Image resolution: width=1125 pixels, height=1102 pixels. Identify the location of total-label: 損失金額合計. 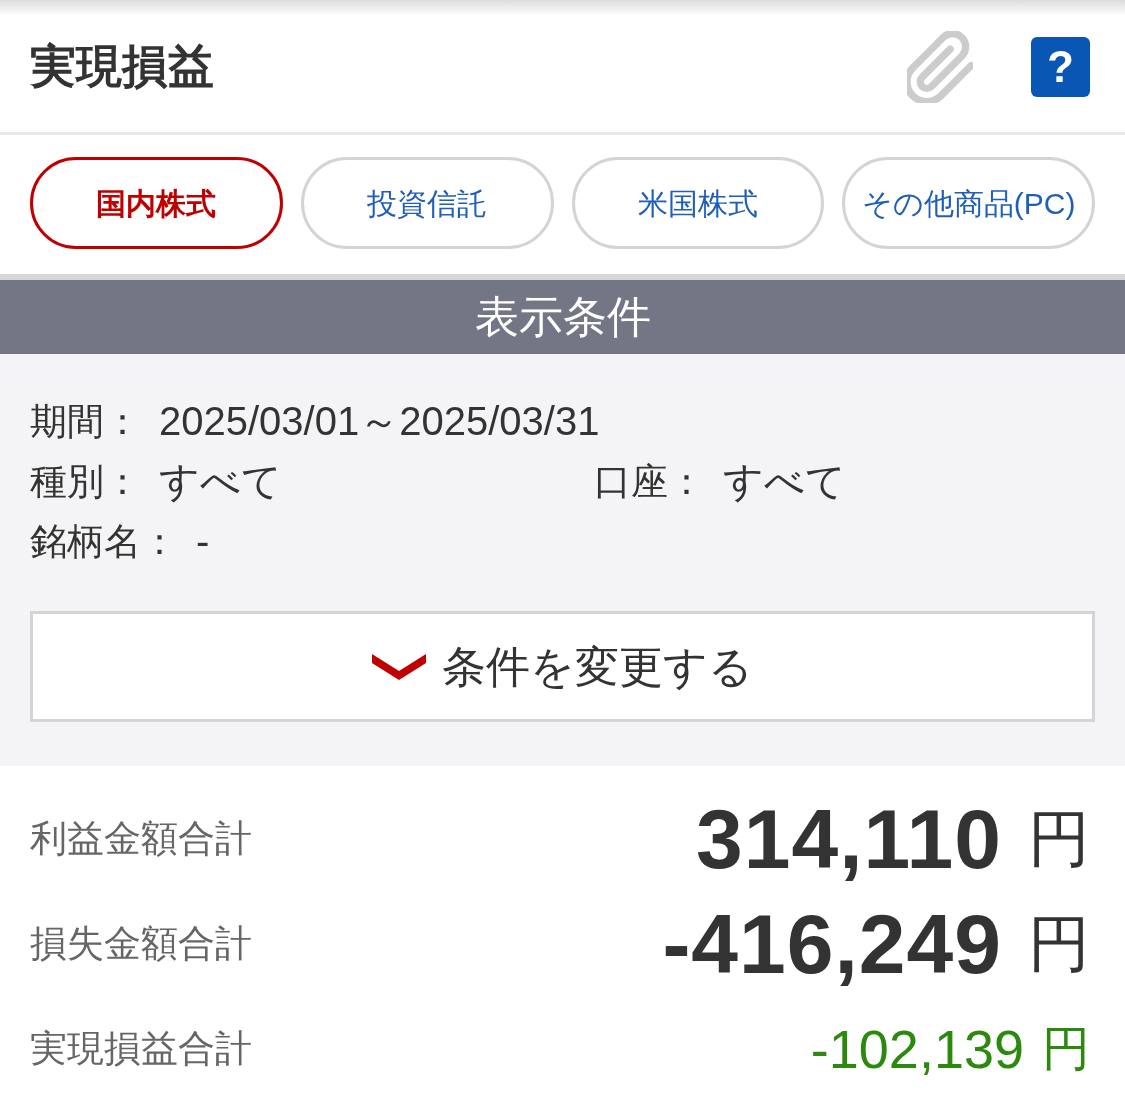
(141, 943).